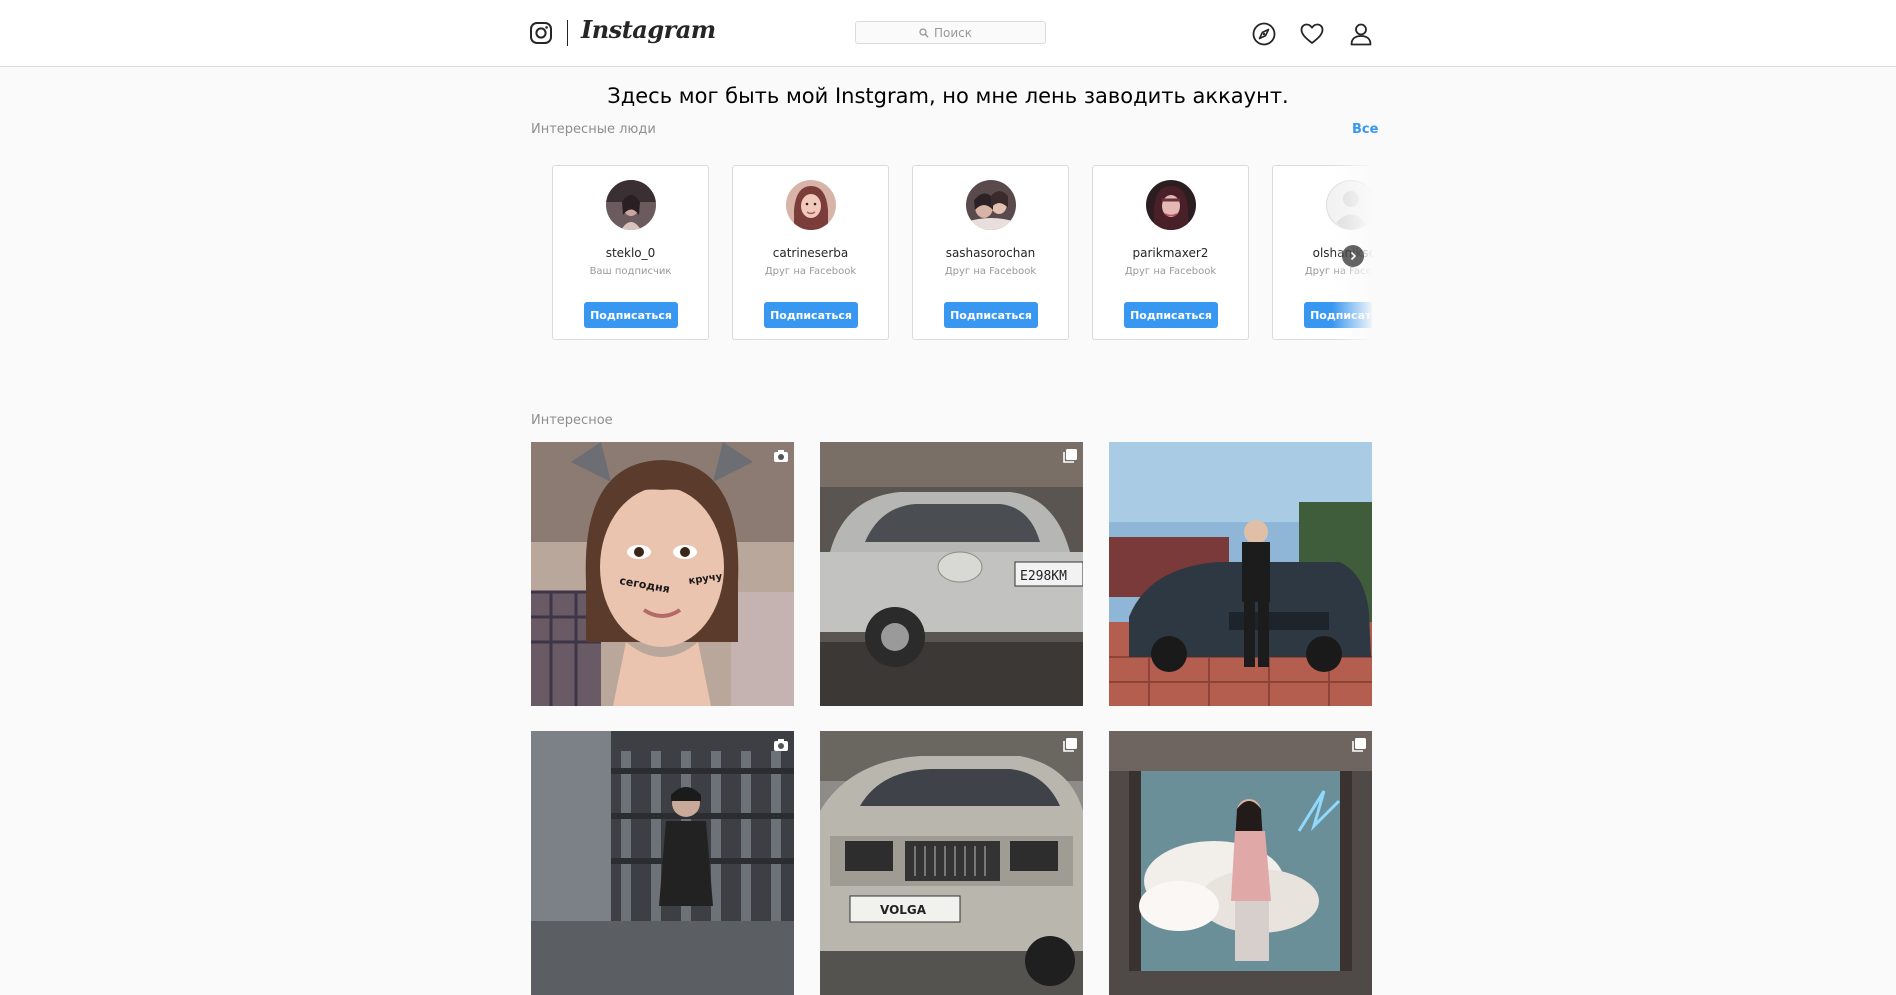 This screenshot has height=995, width=1896. I want to click on see-all-link: Все, so click(1365, 129).